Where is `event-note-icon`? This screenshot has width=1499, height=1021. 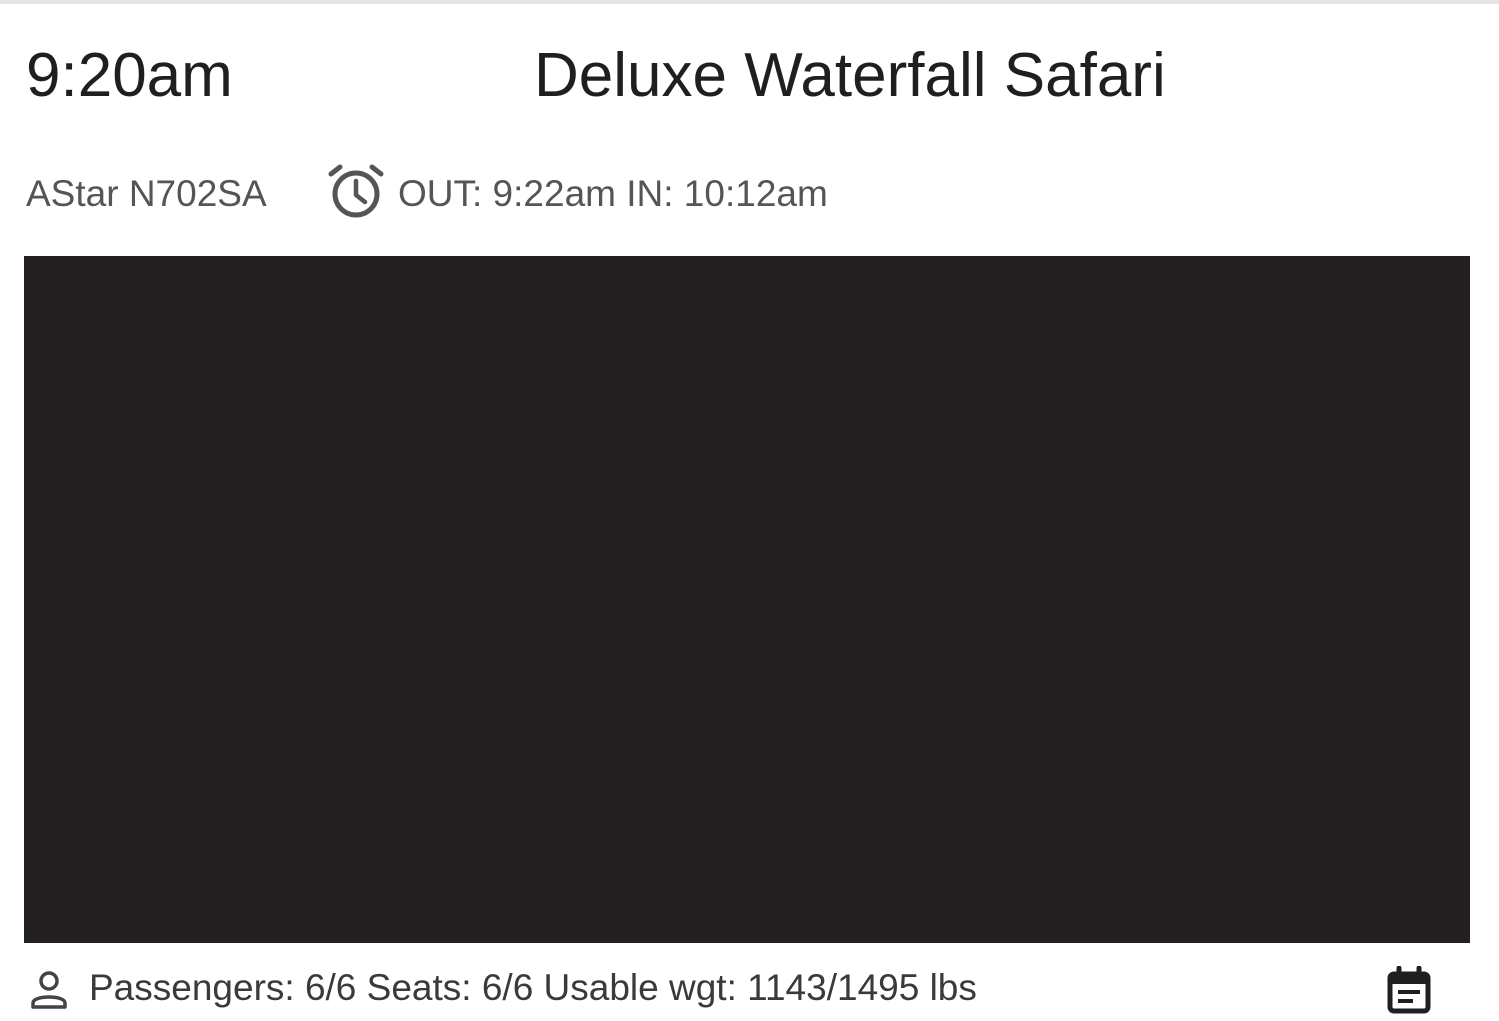
event-note-icon is located at coordinates (1409, 990).